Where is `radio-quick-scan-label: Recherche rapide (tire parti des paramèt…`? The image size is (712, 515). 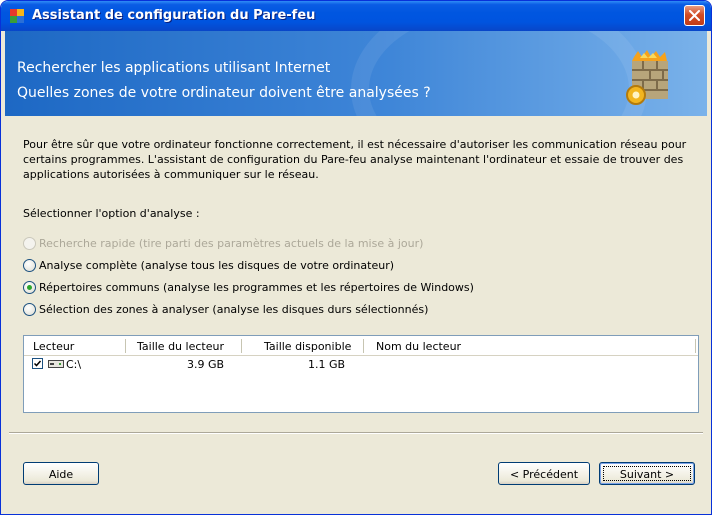
radio-quick-scan-label: Recherche rapide (tire parti des paramèt… is located at coordinates (231, 243).